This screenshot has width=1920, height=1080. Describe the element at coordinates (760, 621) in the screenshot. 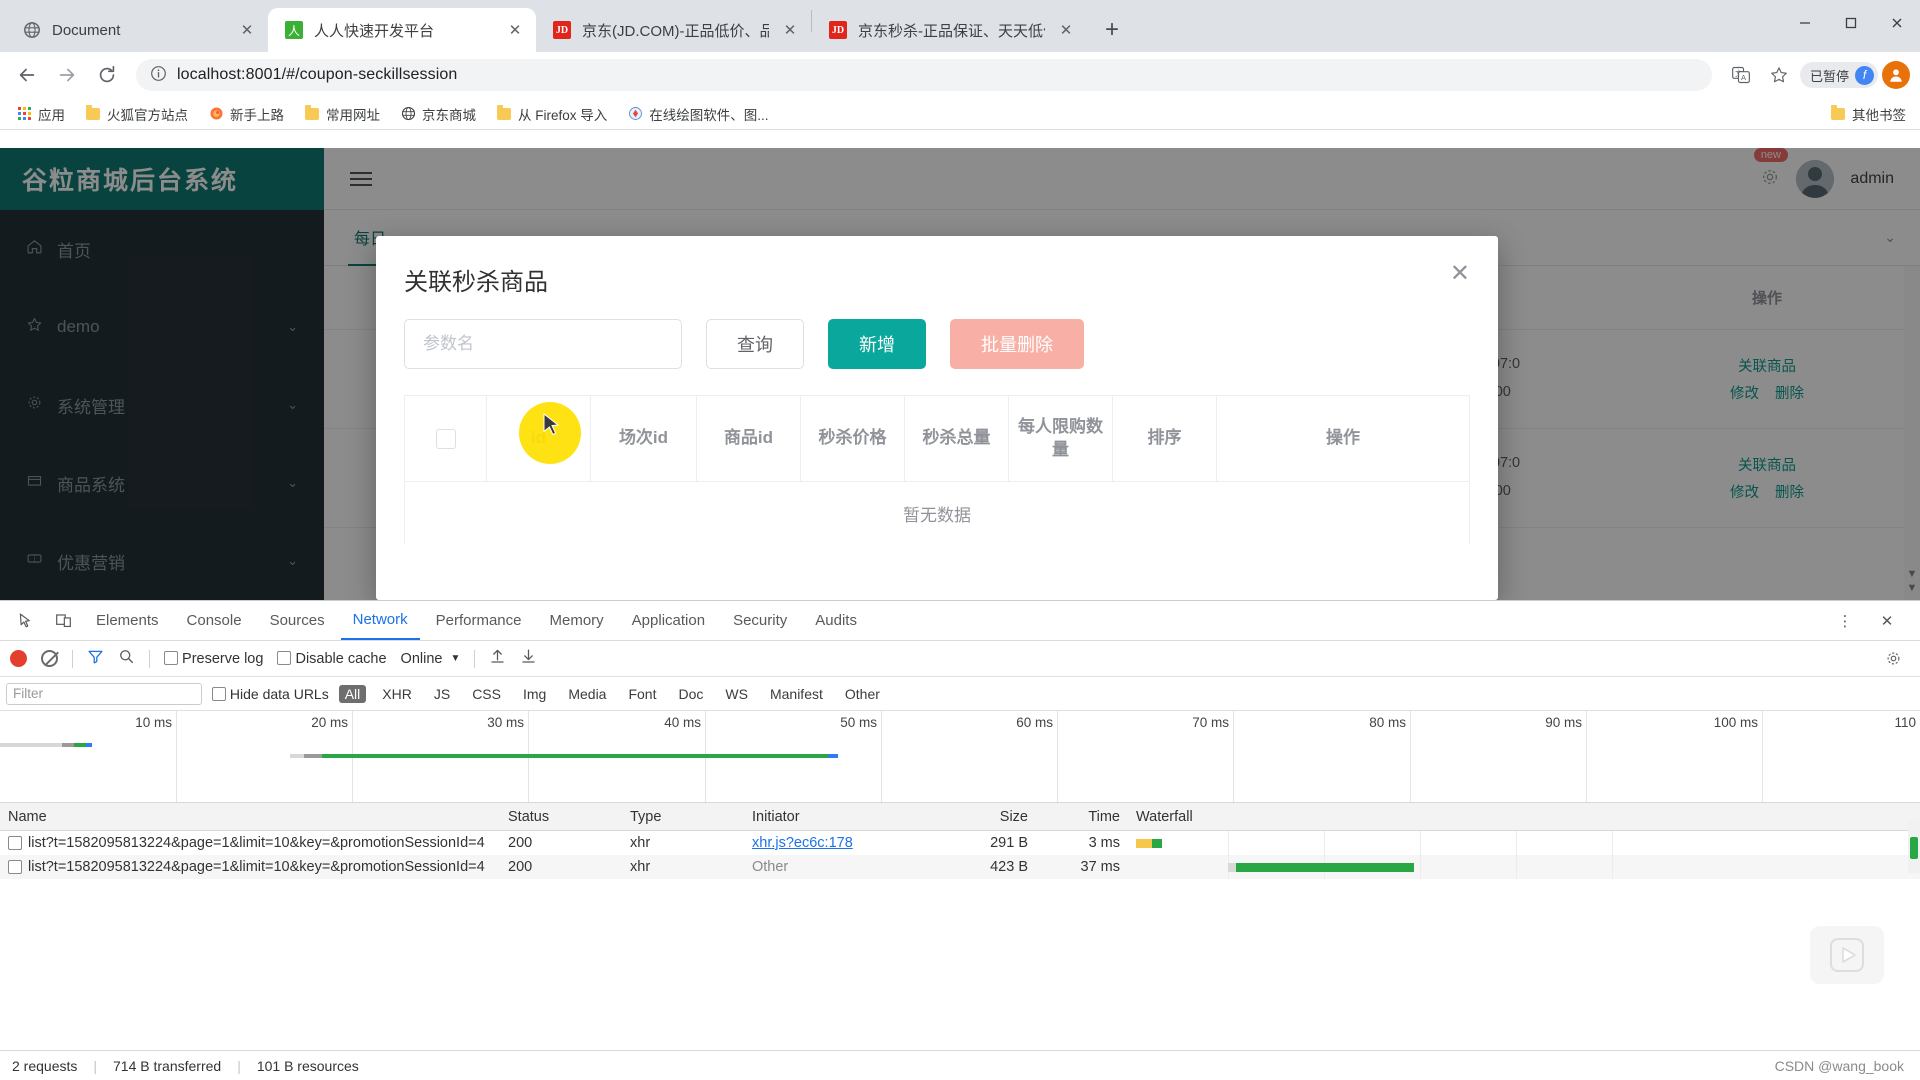

I see `tab-security: Security` at that location.